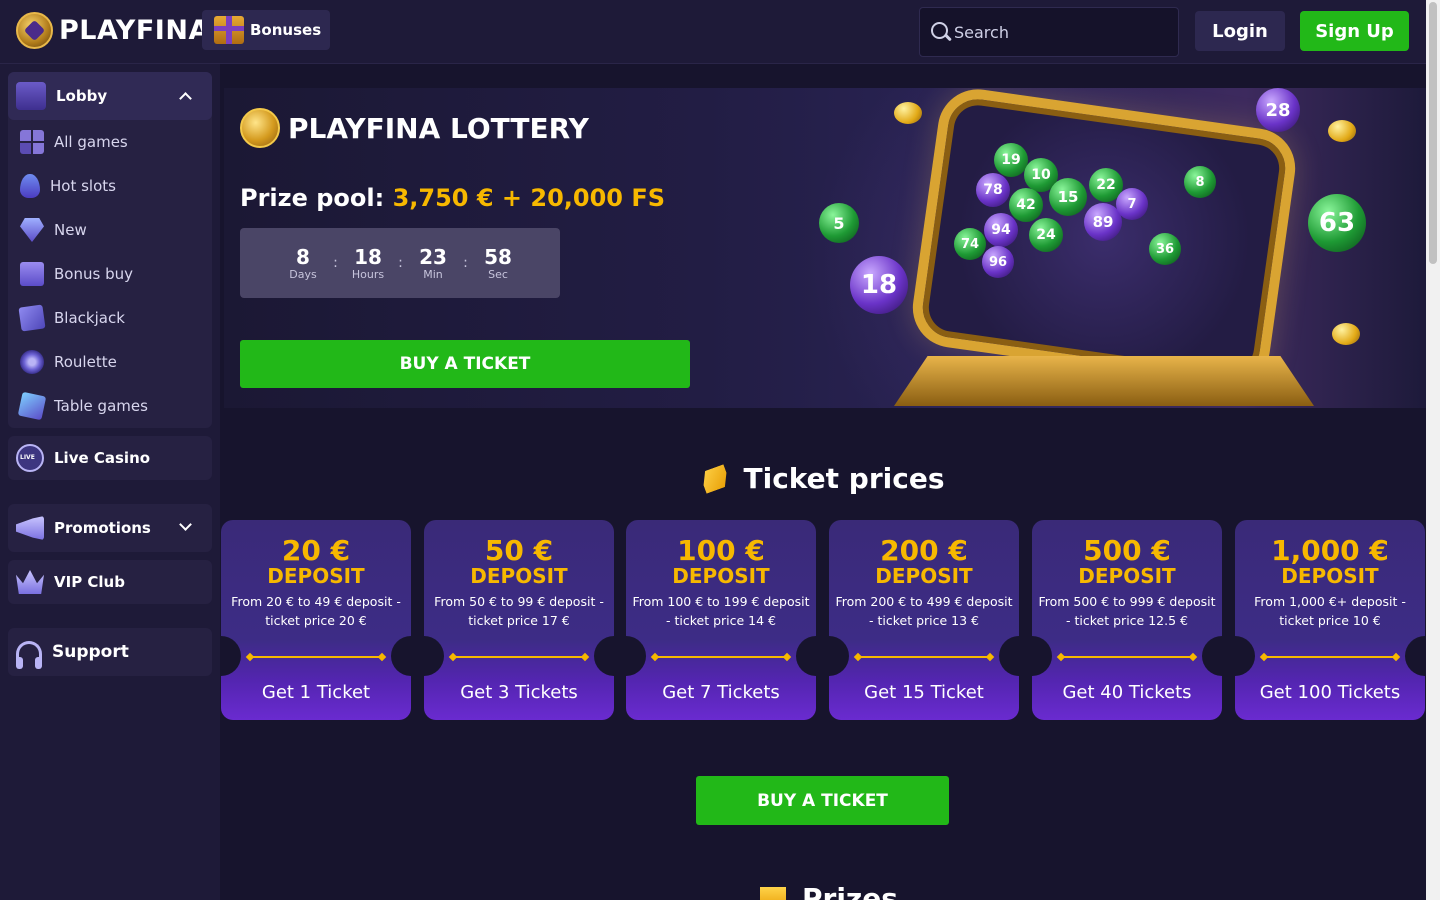 The image size is (1440, 900). I want to click on sidebar-item-blackjack: Blackjack, so click(110, 318).